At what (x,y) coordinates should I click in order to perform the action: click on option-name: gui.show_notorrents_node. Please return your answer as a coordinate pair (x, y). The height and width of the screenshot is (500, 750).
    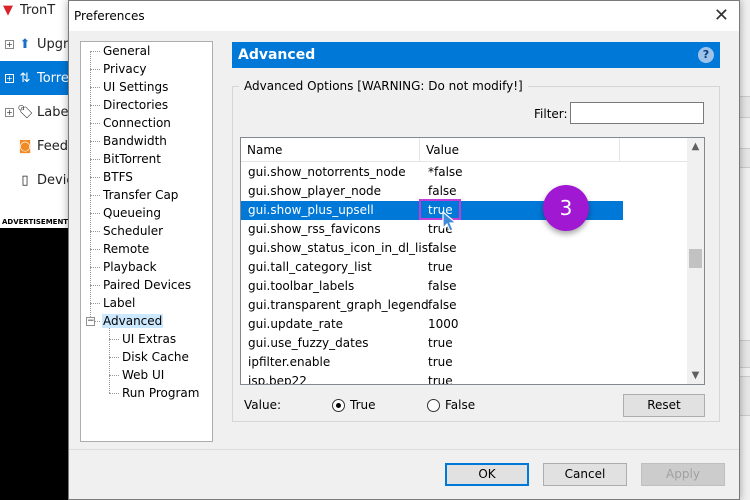
    Looking at the image, I should click on (327, 172).